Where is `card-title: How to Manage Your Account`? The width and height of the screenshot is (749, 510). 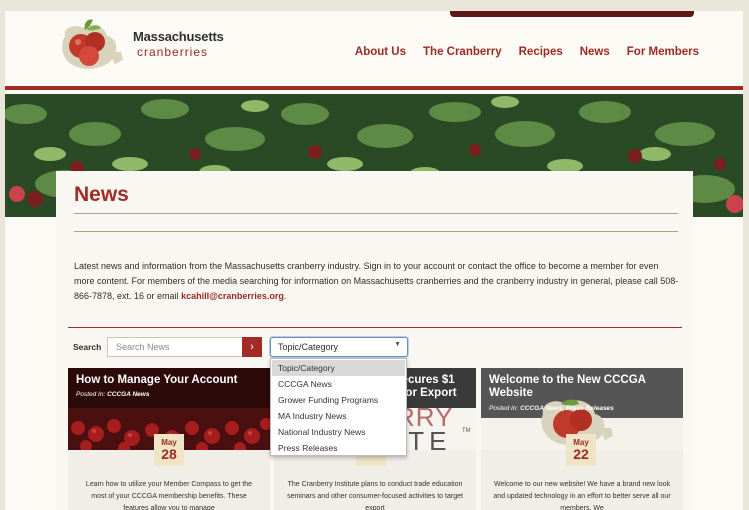 card-title: How to Manage Your Account is located at coordinates (171, 380).